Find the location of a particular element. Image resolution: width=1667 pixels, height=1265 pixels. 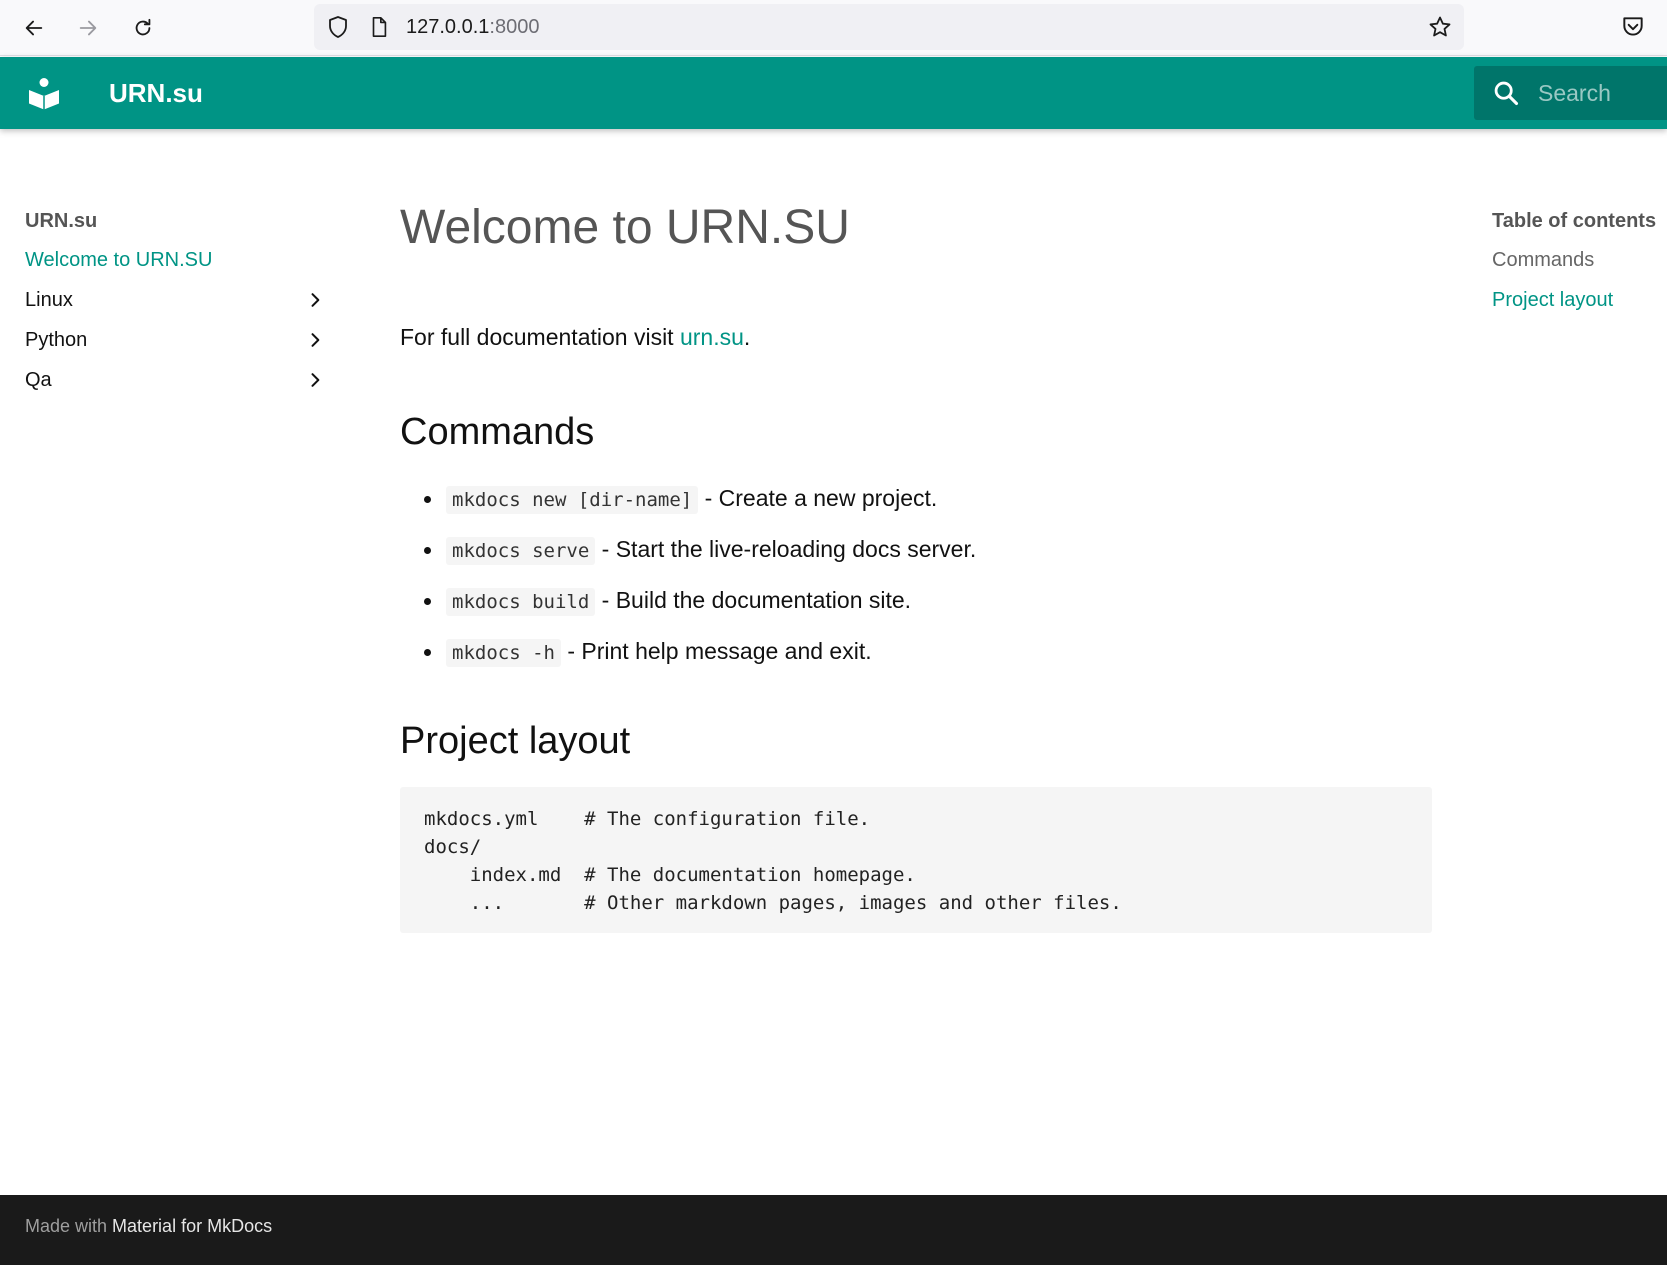

intro-text: For full documentation visit is located at coordinates (540, 337).